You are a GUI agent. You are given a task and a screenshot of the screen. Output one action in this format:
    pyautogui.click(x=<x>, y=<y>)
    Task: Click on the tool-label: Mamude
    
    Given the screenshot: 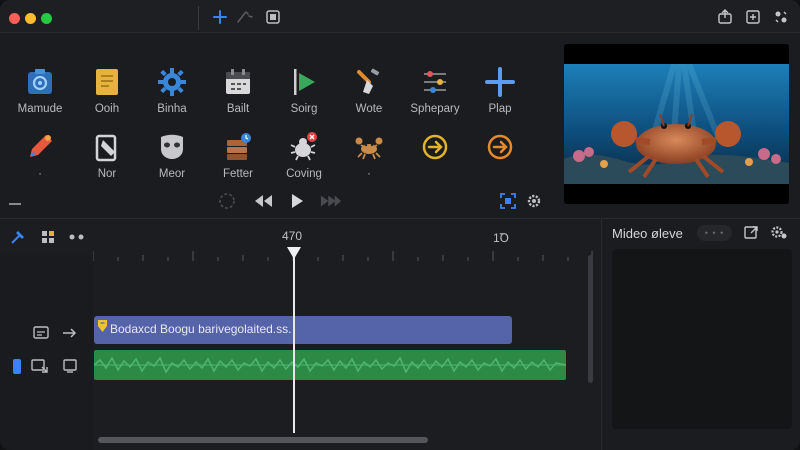 What is the action you would take?
    pyautogui.click(x=40, y=109)
    